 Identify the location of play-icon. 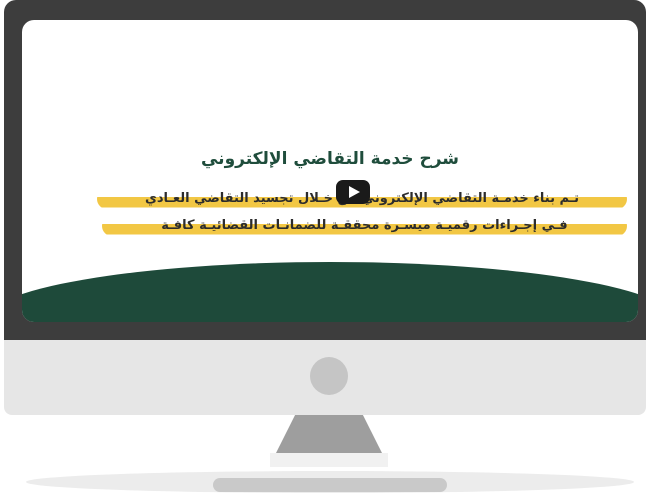
(354, 192).